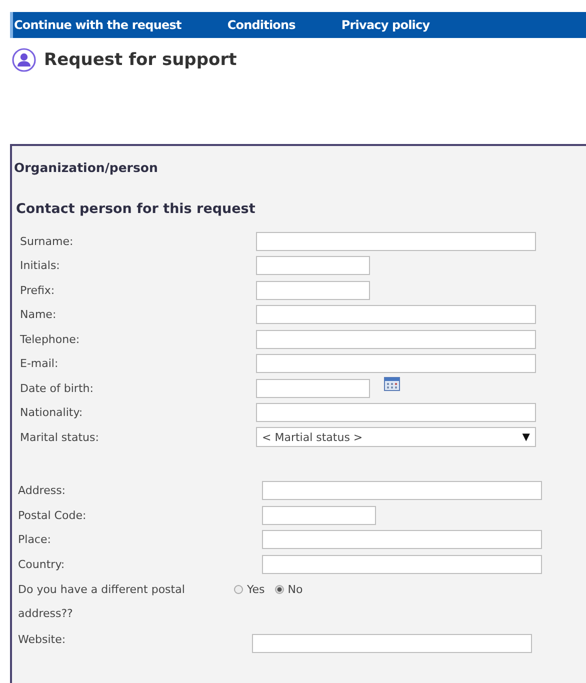  Describe the element at coordinates (136, 209) in the screenshot. I see `subsection-heading: Contact person for this request` at that location.